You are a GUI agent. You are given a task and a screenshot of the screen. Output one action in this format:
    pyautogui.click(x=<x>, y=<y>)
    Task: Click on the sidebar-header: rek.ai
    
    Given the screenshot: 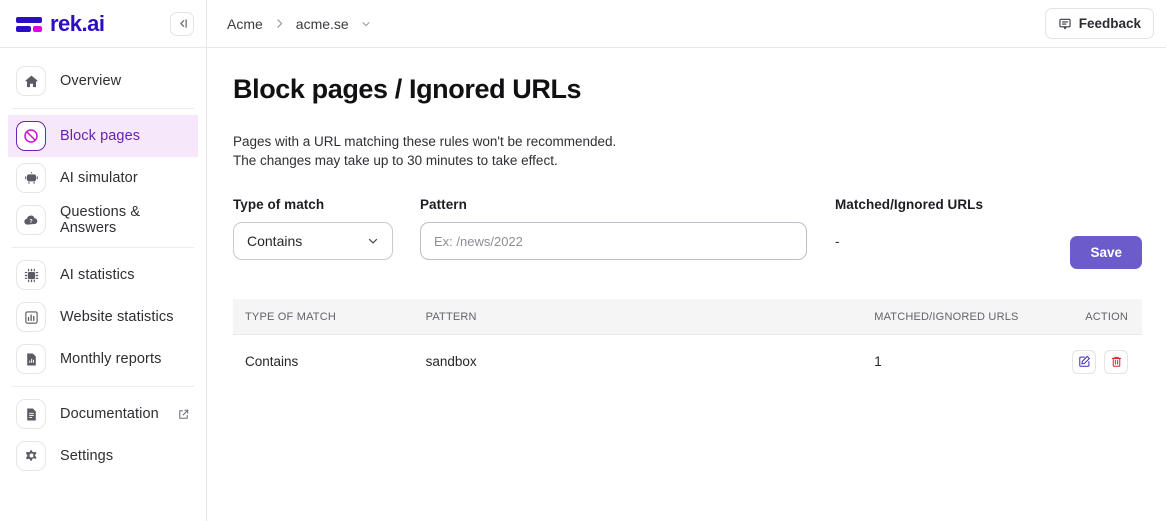 What is the action you would take?
    pyautogui.click(x=103, y=24)
    